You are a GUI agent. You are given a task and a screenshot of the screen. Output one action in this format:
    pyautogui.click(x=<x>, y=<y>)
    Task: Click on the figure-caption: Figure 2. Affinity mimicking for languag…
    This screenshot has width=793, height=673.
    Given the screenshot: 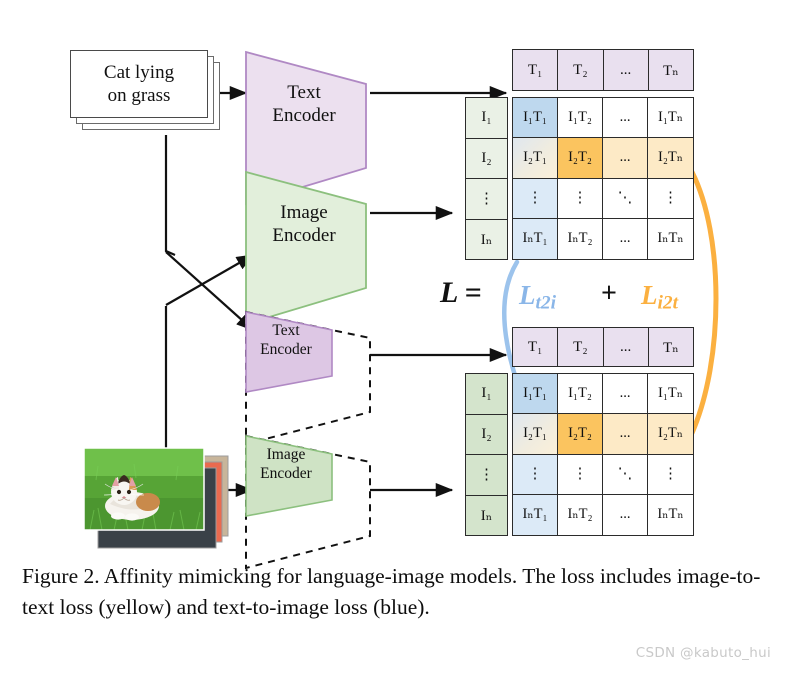 What is the action you would take?
    pyautogui.click(x=391, y=591)
    